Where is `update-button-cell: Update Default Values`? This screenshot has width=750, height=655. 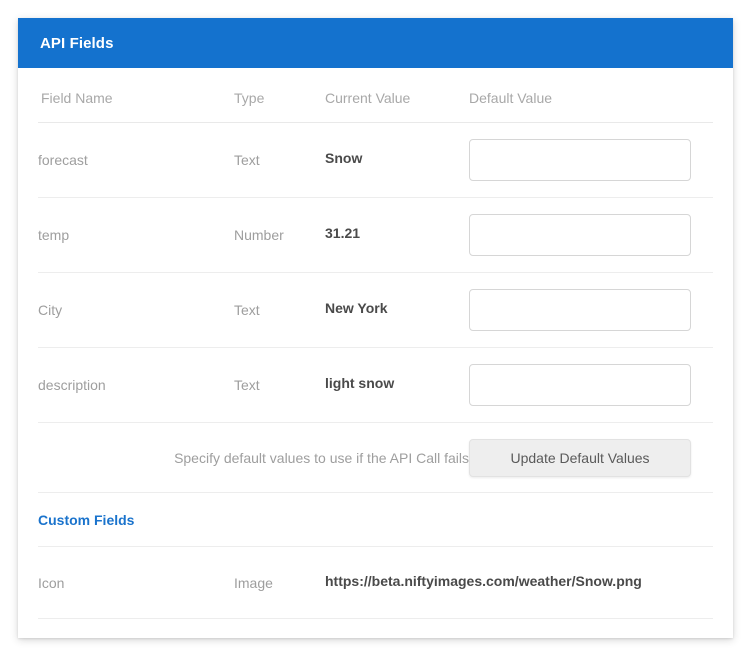 update-button-cell: Update Default Values is located at coordinates (591, 457).